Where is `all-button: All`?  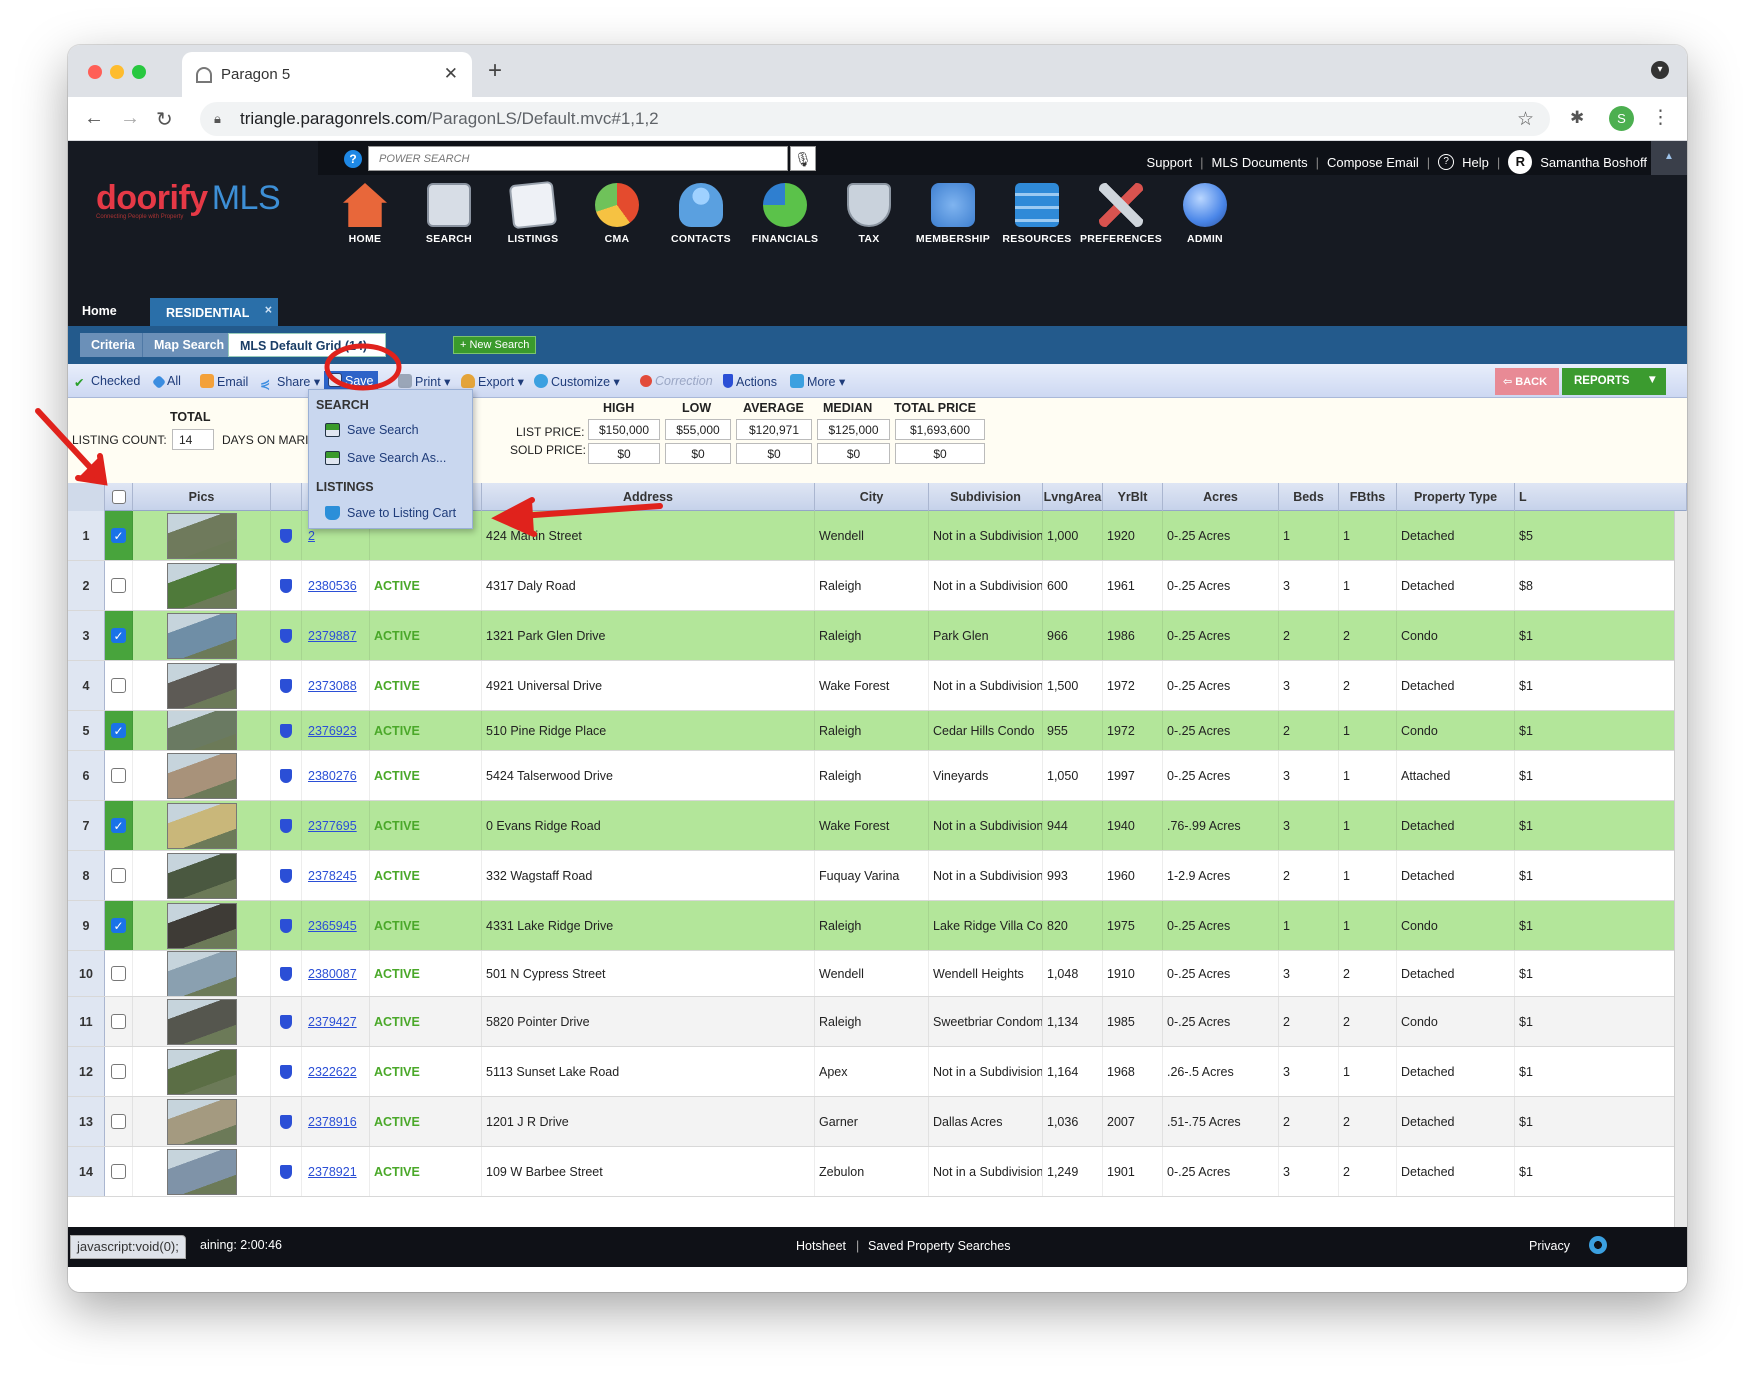
all-button: All is located at coordinates (166, 382).